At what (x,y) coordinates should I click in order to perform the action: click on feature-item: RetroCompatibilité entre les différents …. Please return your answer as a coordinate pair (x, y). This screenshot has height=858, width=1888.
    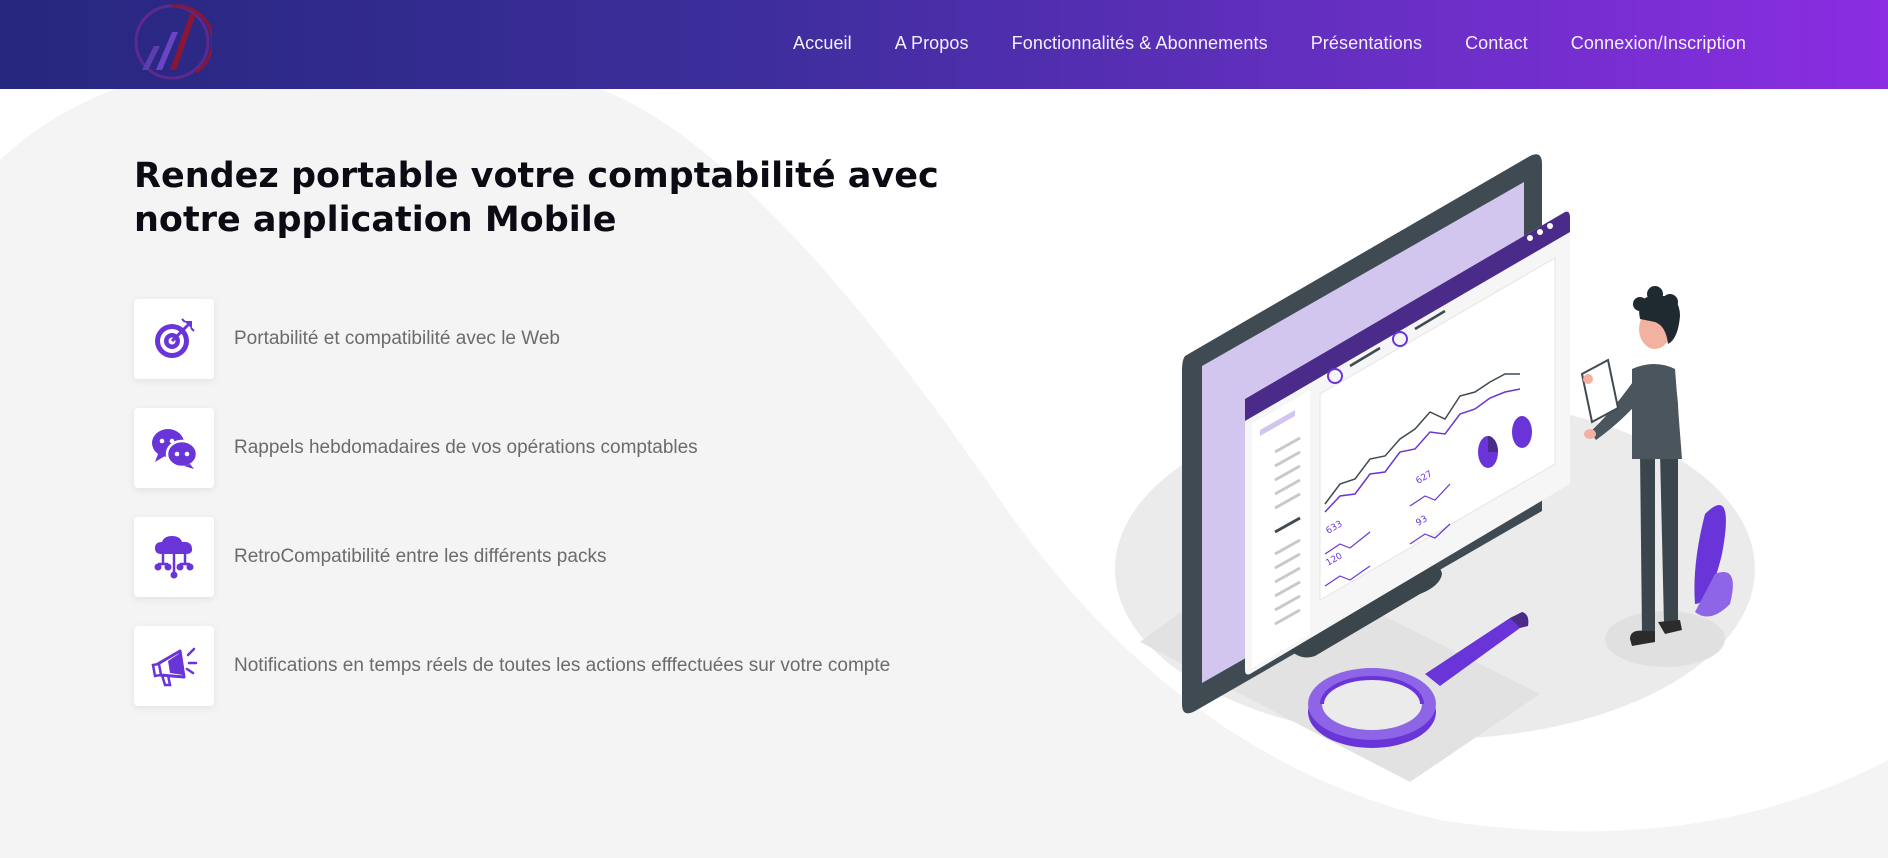
    Looking at the image, I should click on (370, 557).